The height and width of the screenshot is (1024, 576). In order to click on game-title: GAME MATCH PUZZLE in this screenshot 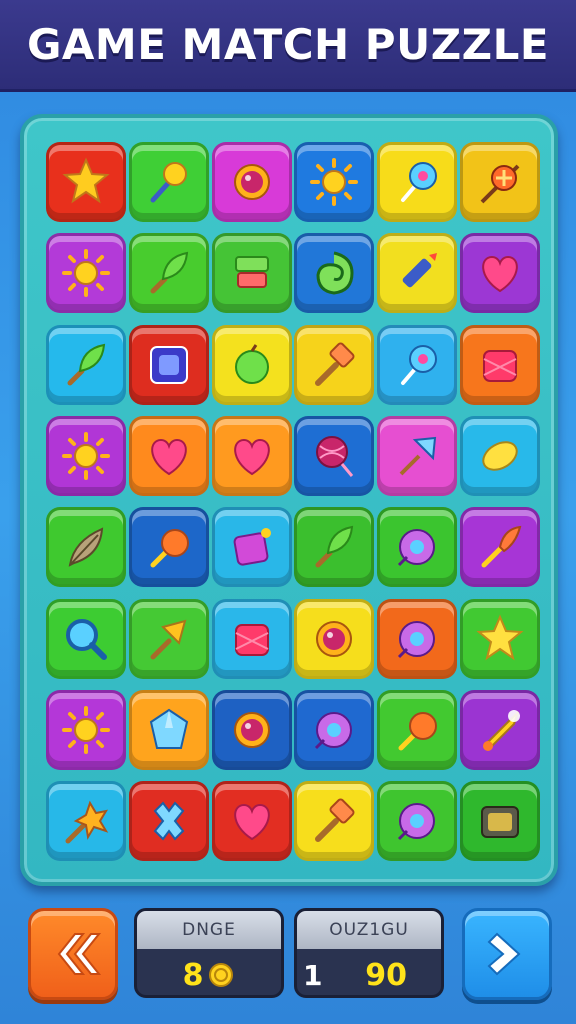, I will do `click(288, 44)`.